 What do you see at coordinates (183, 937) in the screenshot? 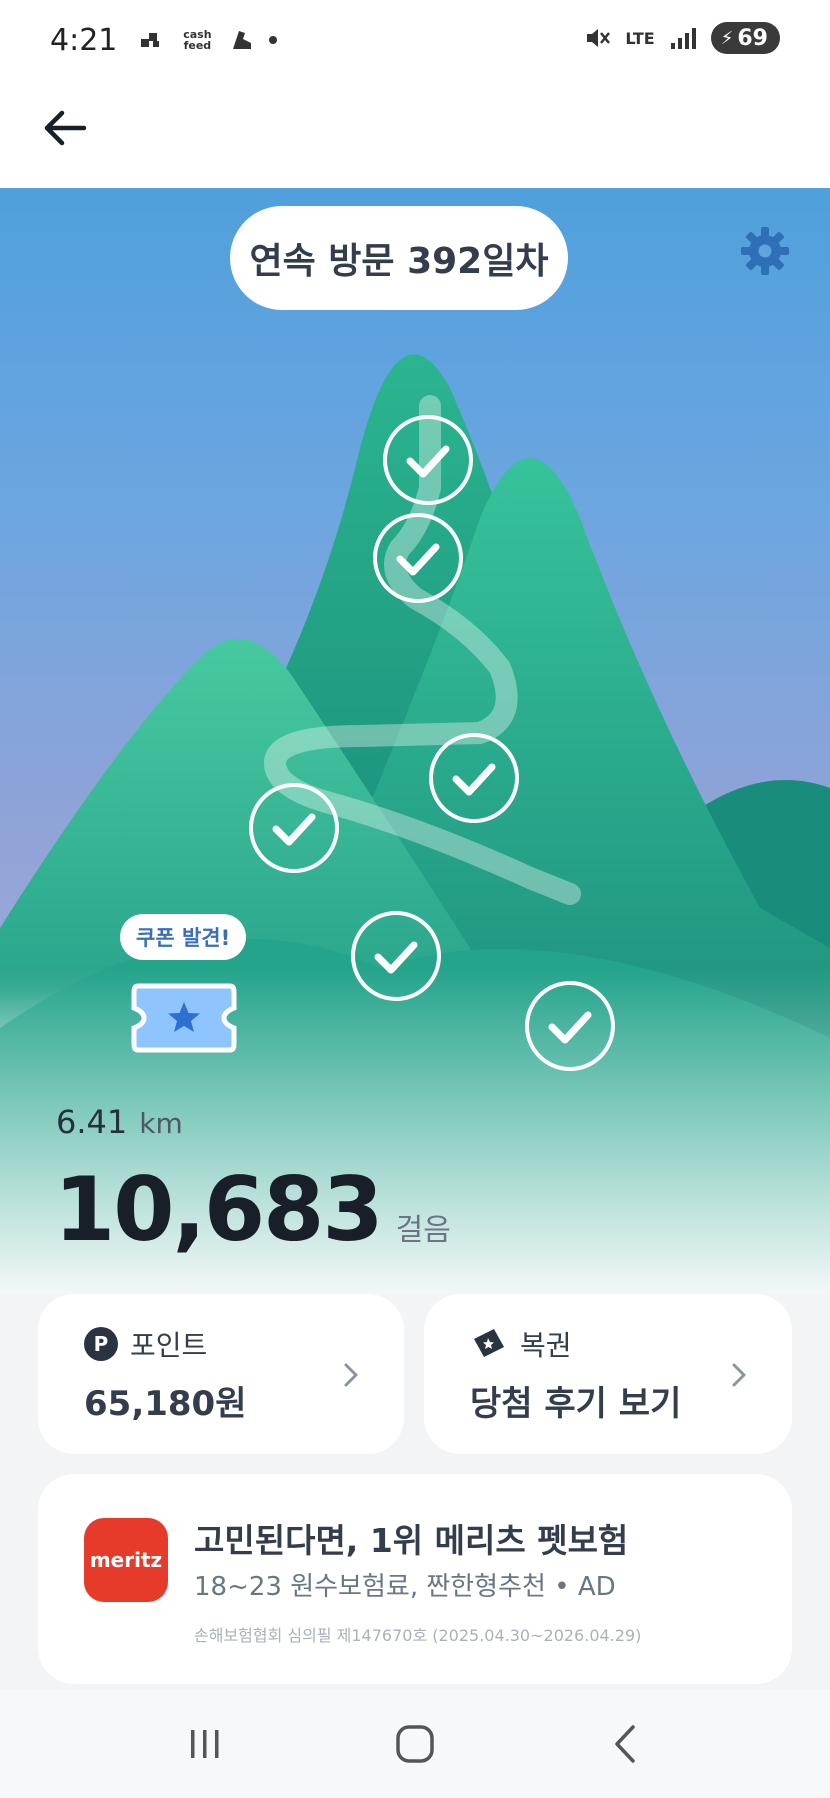
I see `coupon-found-bubble: 쿠폰 발견!` at bounding box center [183, 937].